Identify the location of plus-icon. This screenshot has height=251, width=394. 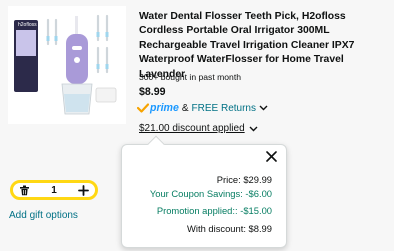
(83, 190).